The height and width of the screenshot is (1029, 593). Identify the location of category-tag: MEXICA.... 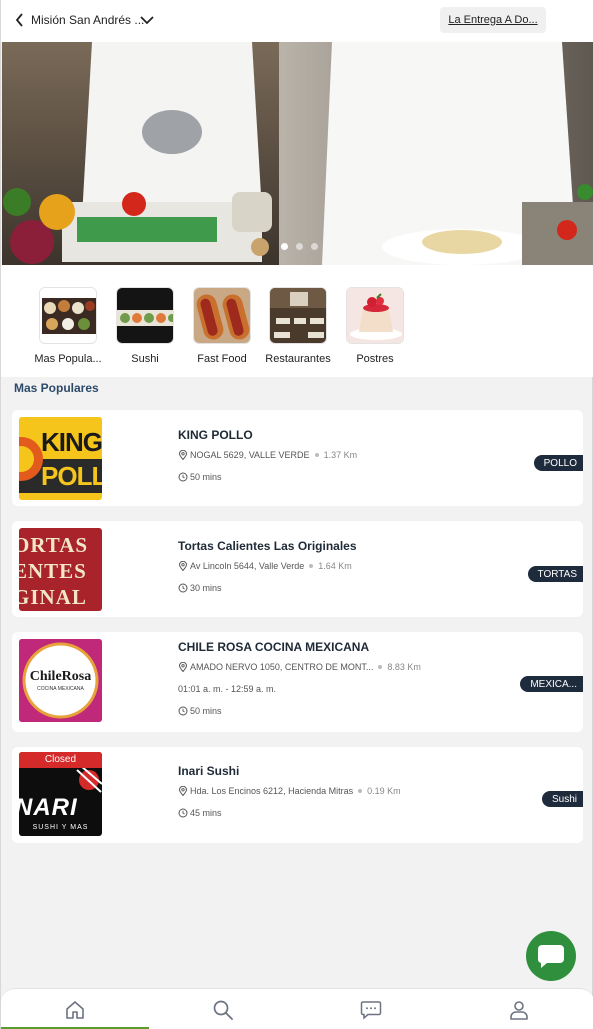
(551, 684).